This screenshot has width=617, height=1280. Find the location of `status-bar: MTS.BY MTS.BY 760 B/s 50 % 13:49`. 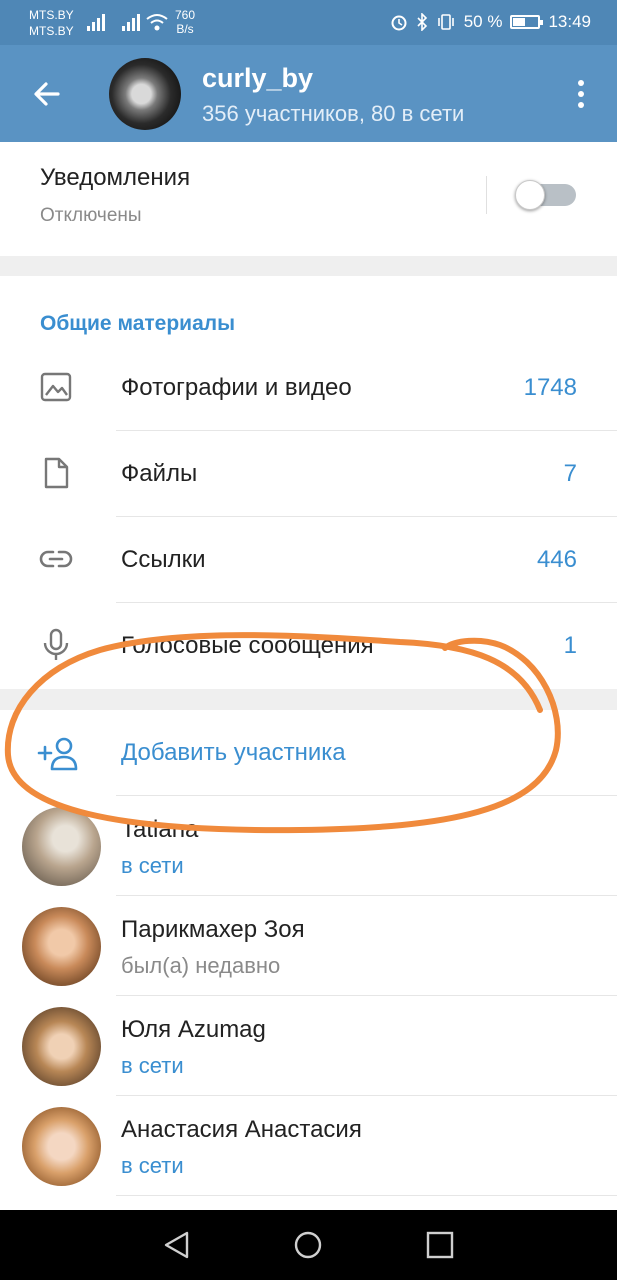

status-bar: MTS.BY MTS.BY 760 B/s 50 % 13:49 is located at coordinates (308, 22).